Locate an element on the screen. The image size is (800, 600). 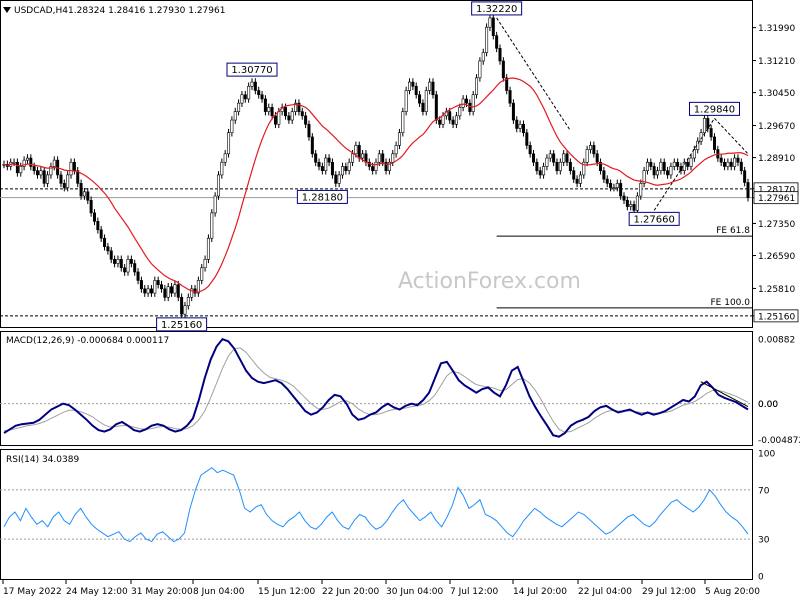
macd-axis: 0.008820.000.00-0.004872 is located at coordinates (779, 390).